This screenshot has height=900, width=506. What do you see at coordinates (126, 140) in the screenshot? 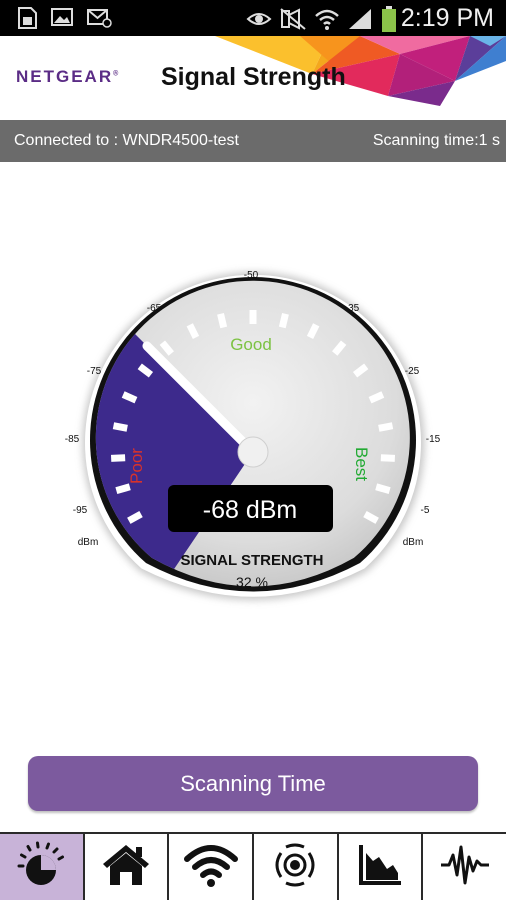
I see `connected-network: Connected to : WNDR4500-test` at bounding box center [126, 140].